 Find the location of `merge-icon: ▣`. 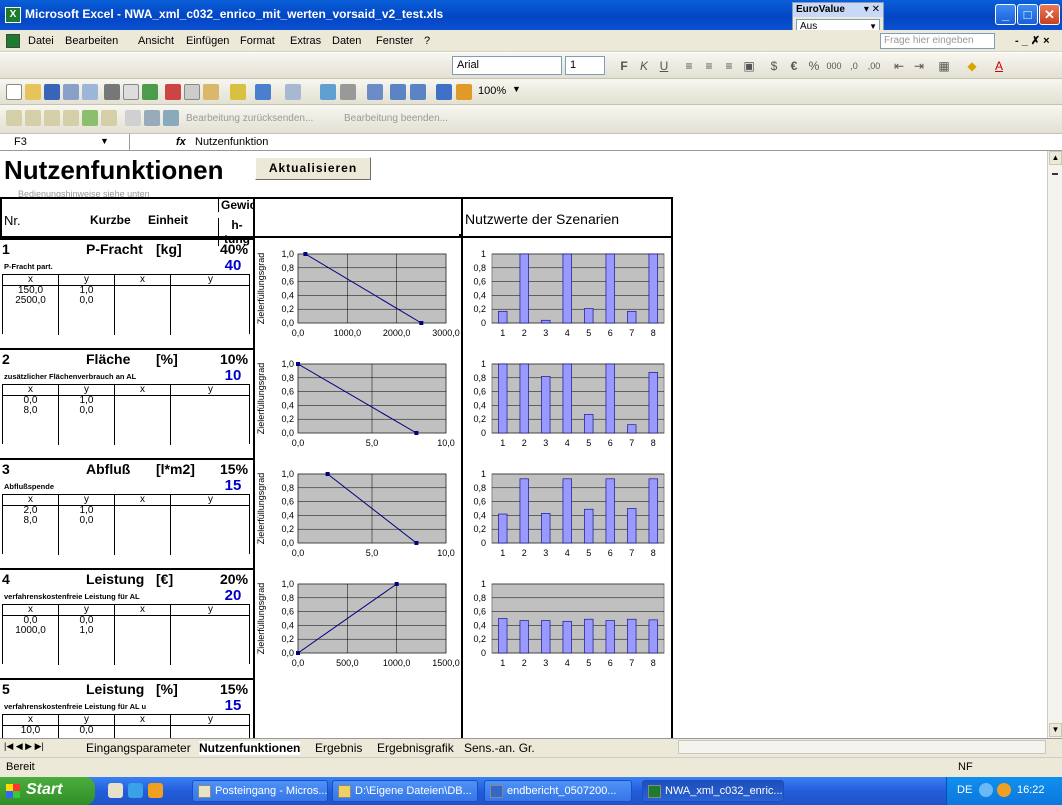

merge-icon: ▣ is located at coordinates (749, 66).